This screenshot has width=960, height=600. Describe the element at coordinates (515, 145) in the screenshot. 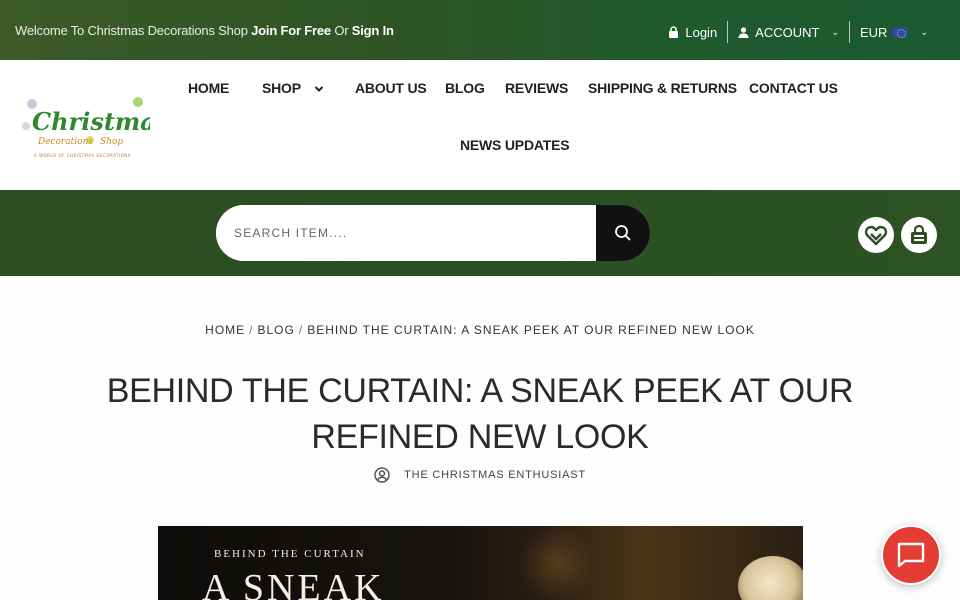

I see `nav-news-updates: NEWS UPDATES` at that location.